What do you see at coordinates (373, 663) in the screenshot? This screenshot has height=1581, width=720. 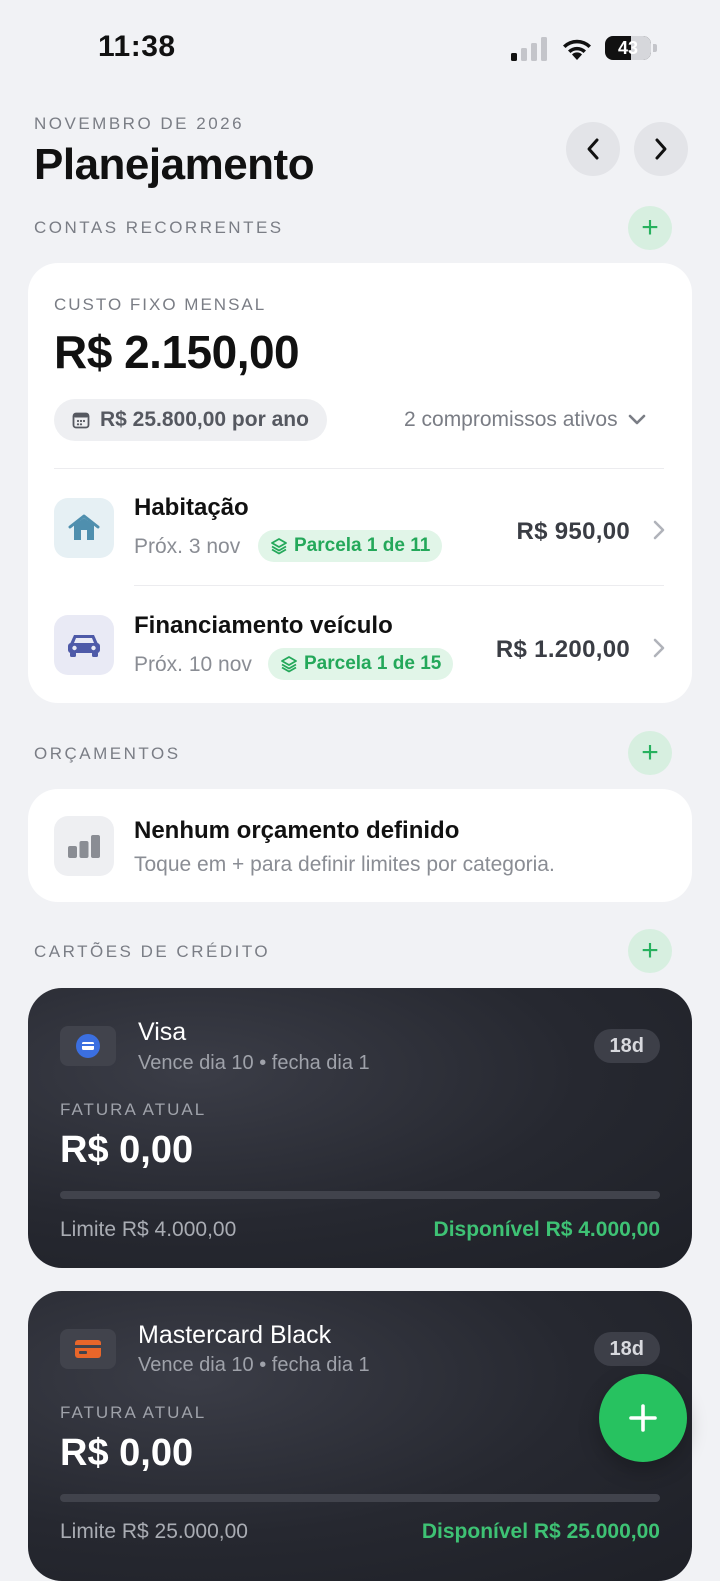 I see `installment-text: Parcela 1 de 15` at bounding box center [373, 663].